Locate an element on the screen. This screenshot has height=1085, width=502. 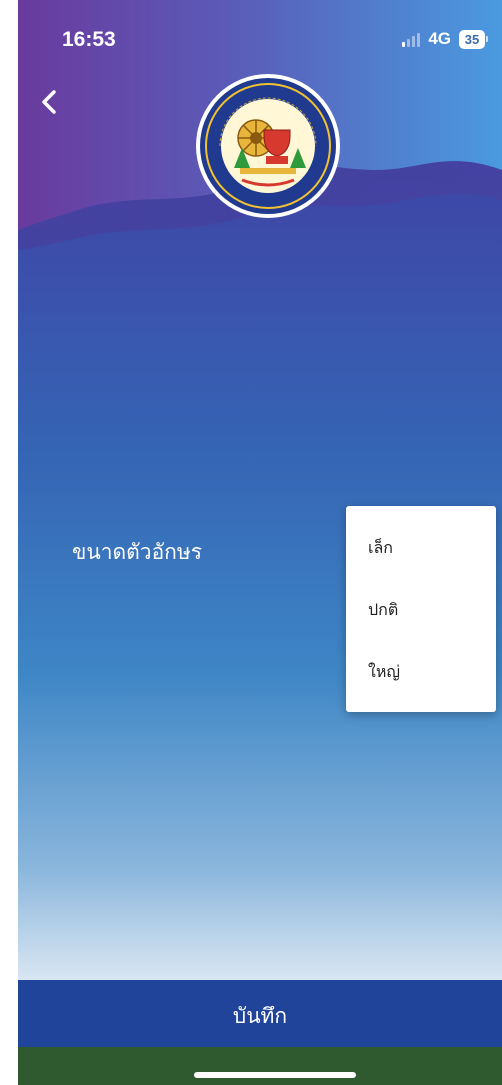
font-size-dropdown-menu: เล็ก ปกติ ใหญ่ is located at coordinates (421, 609).